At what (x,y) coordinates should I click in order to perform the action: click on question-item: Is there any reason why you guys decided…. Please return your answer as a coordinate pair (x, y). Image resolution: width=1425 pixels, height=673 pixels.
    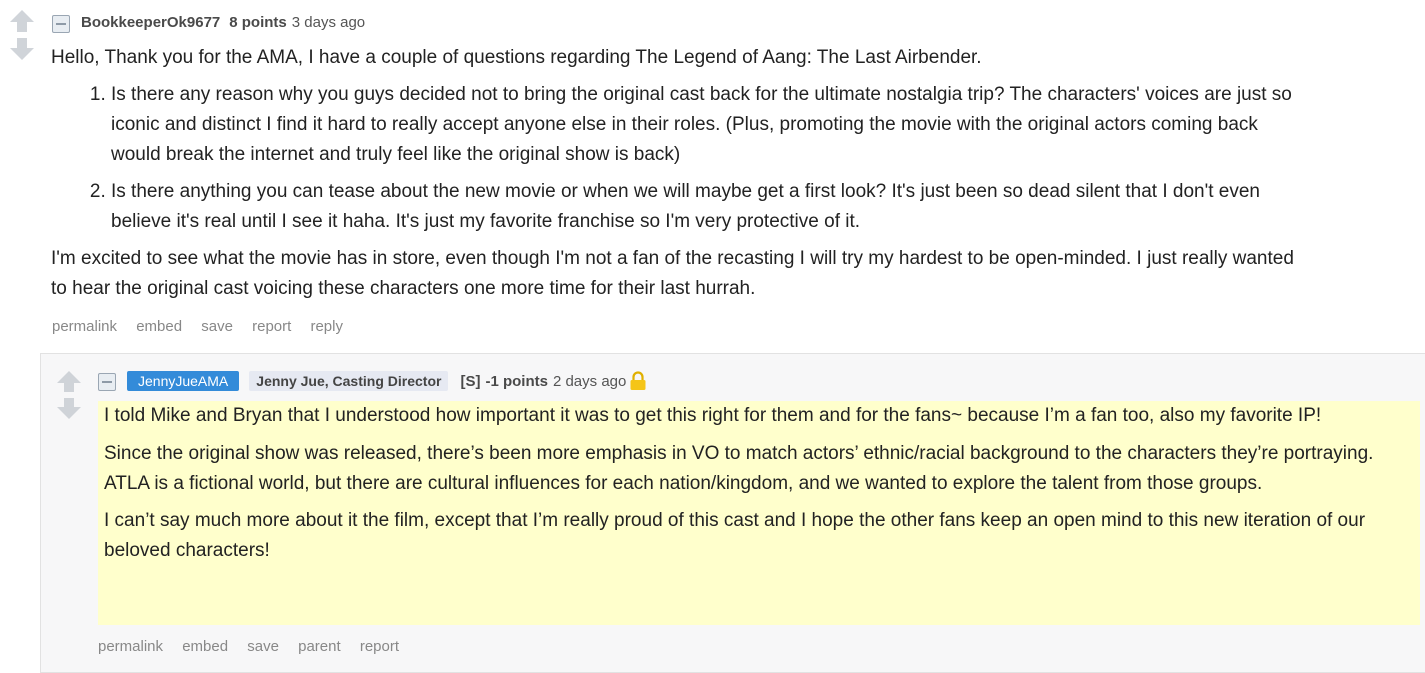
    Looking at the image, I should click on (711, 125).